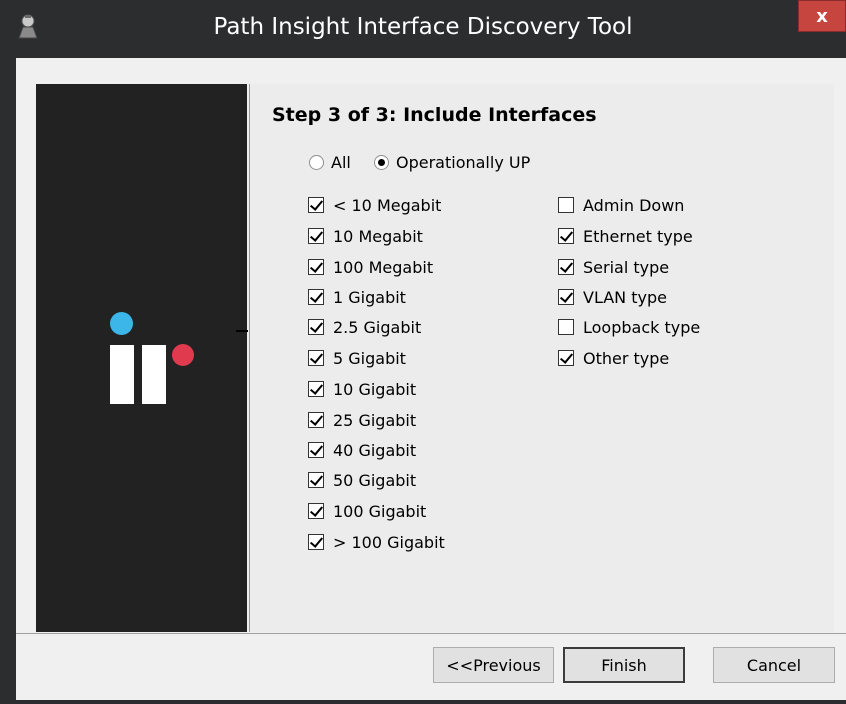 This screenshot has height=704, width=846. I want to click on step-title: Step 3 of 3: Include Interfaces, so click(434, 115).